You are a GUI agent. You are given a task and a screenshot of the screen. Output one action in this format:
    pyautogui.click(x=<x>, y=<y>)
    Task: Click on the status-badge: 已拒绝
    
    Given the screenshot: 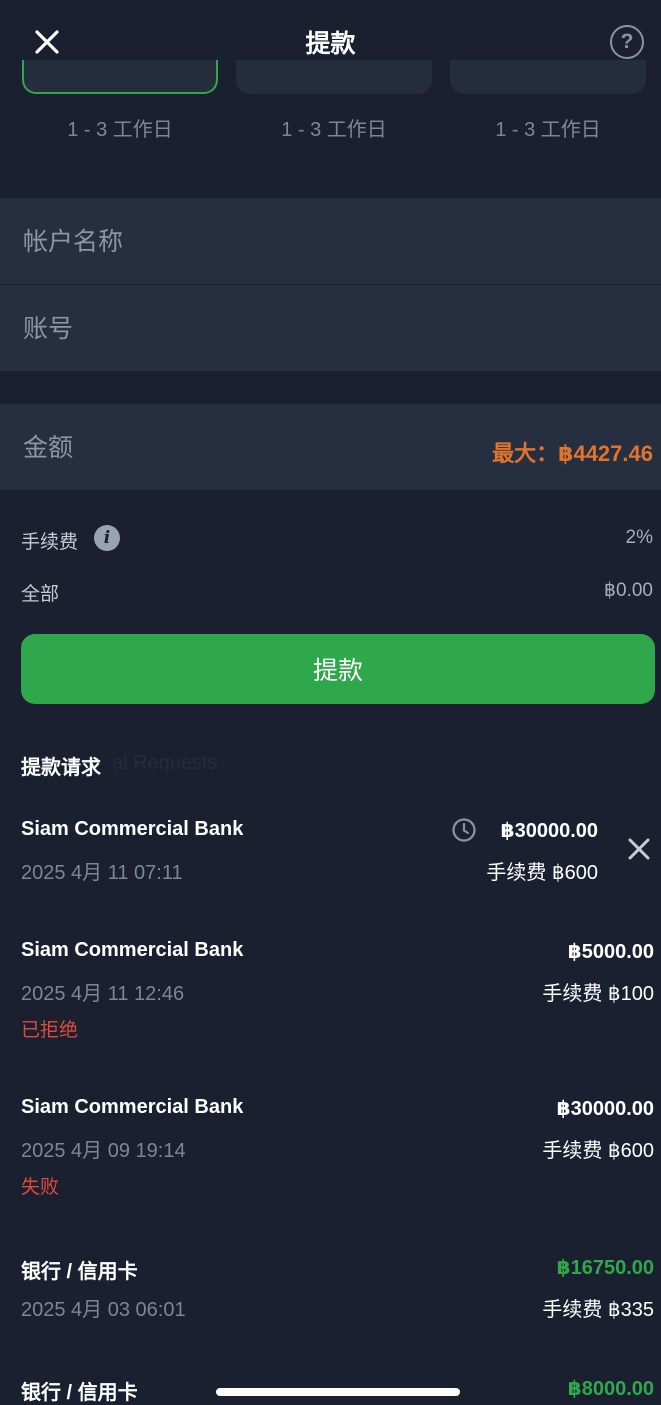 What is the action you would take?
    pyautogui.click(x=50, y=1030)
    